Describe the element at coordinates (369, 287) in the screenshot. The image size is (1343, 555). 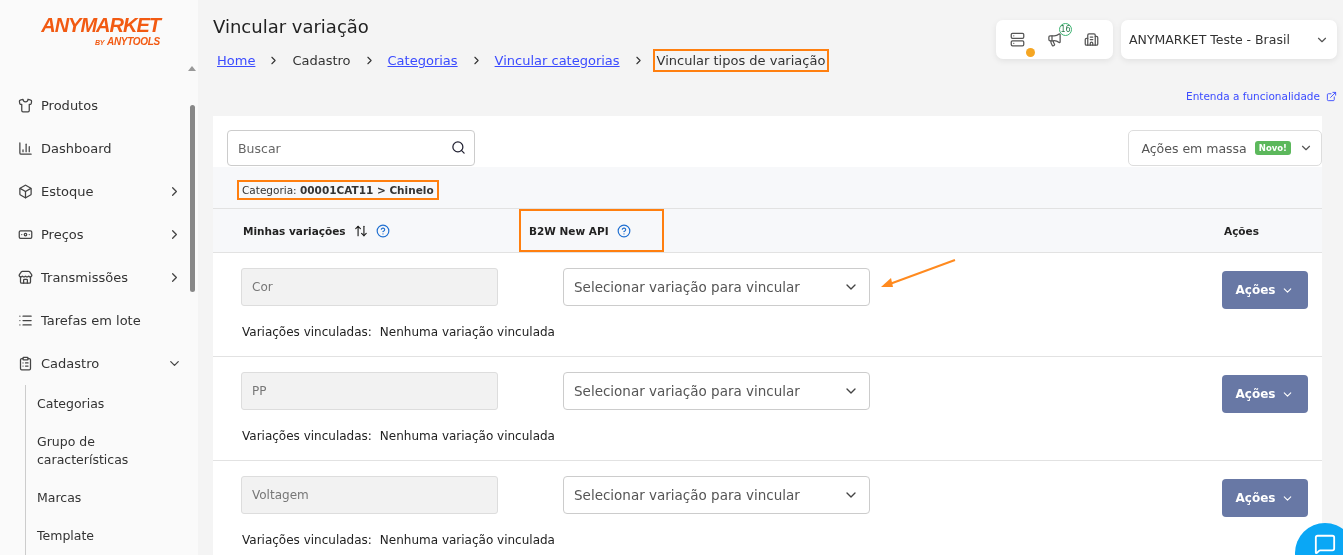
I see `variation-name-field: Cor` at that location.